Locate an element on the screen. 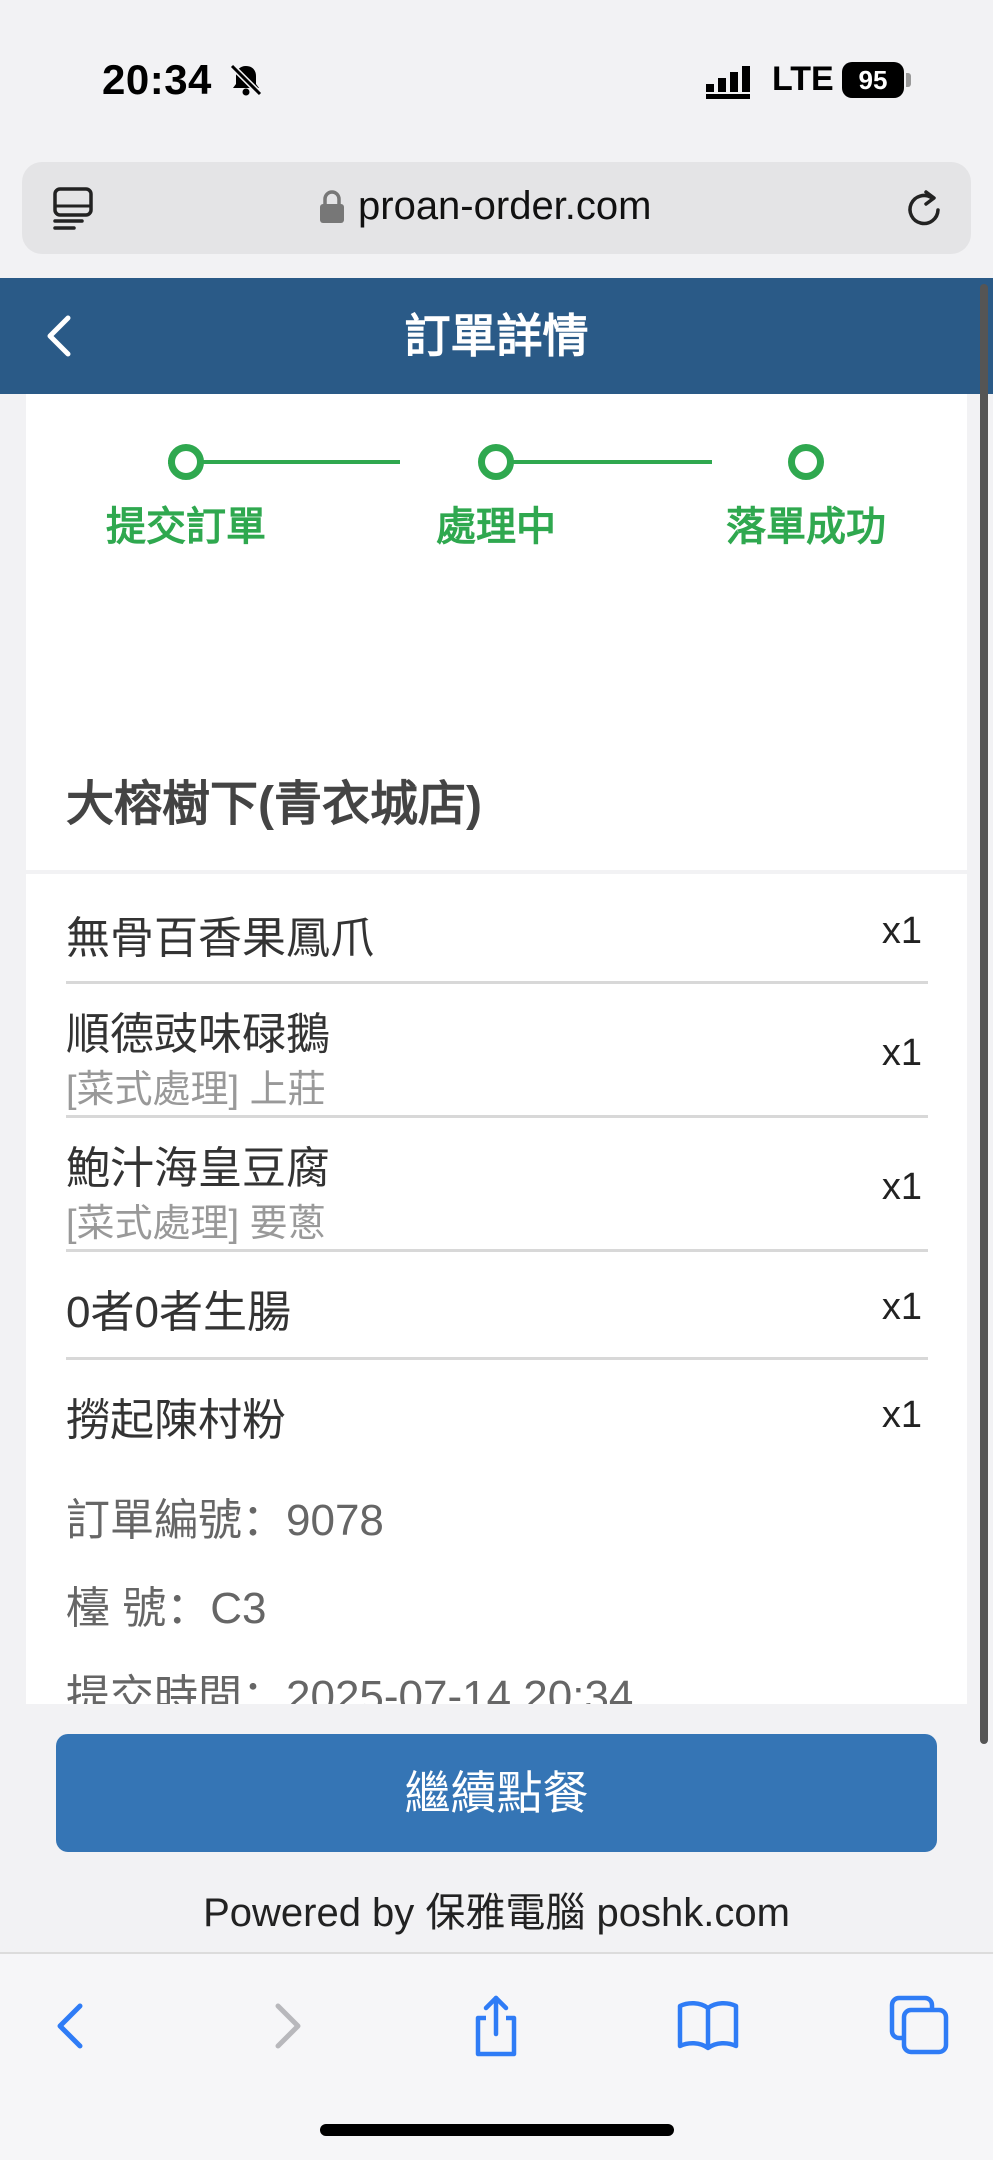 This screenshot has width=993, height=2160. powered-by: Powered by 保雅電腦 poshk.com is located at coordinates (496, 1913).